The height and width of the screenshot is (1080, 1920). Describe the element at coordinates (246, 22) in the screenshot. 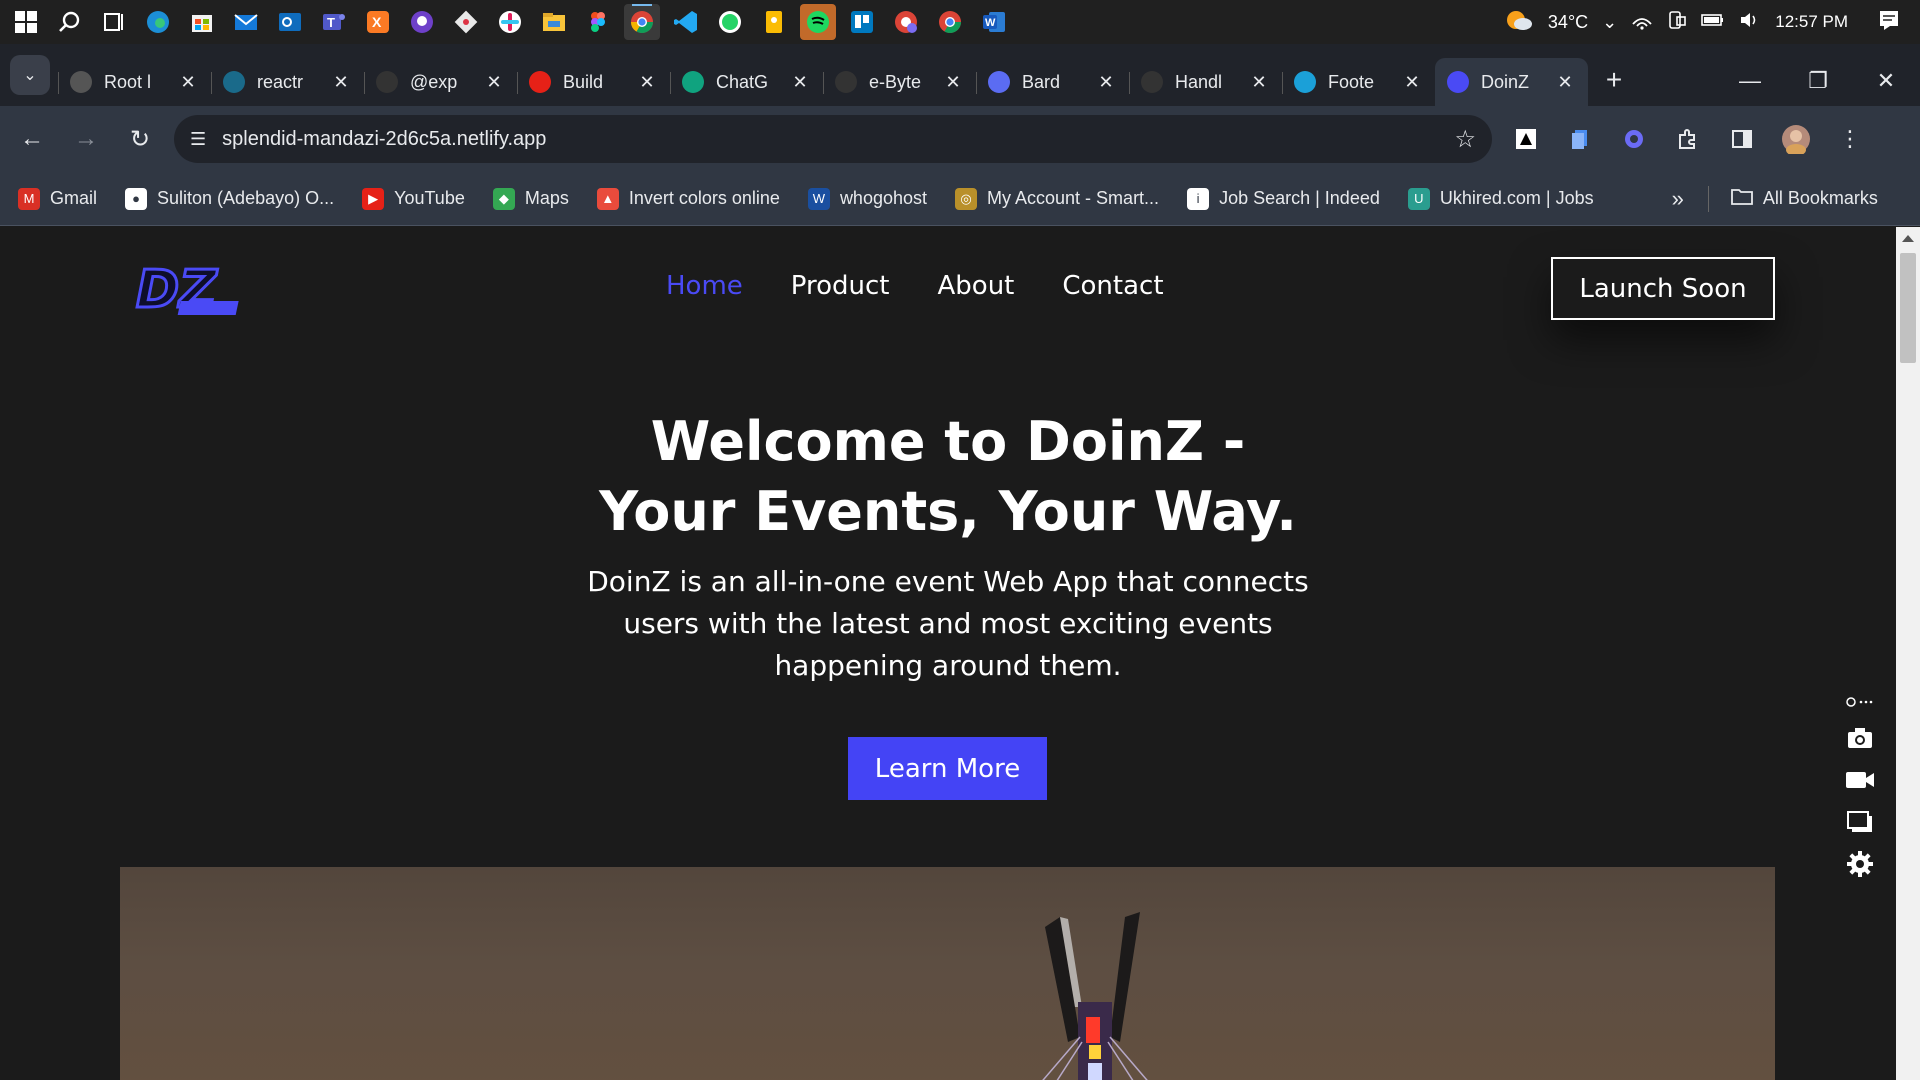

I see `mail-icon` at that location.